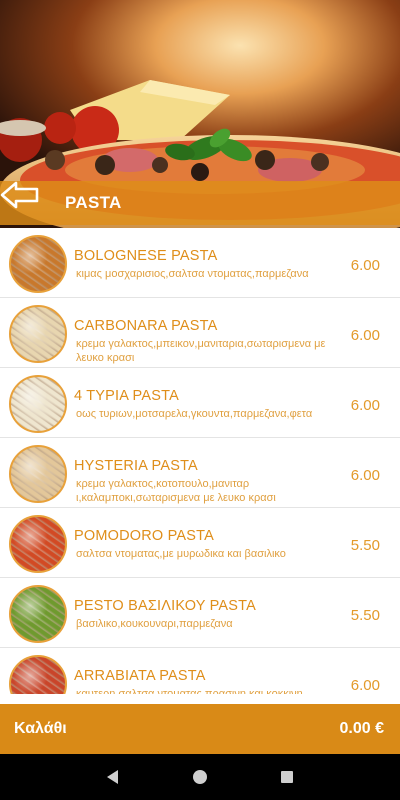 This screenshot has width=400, height=800. I want to click on dish-name: 4 ΤΥΡΙΑ PASTA, so click(126, 396).